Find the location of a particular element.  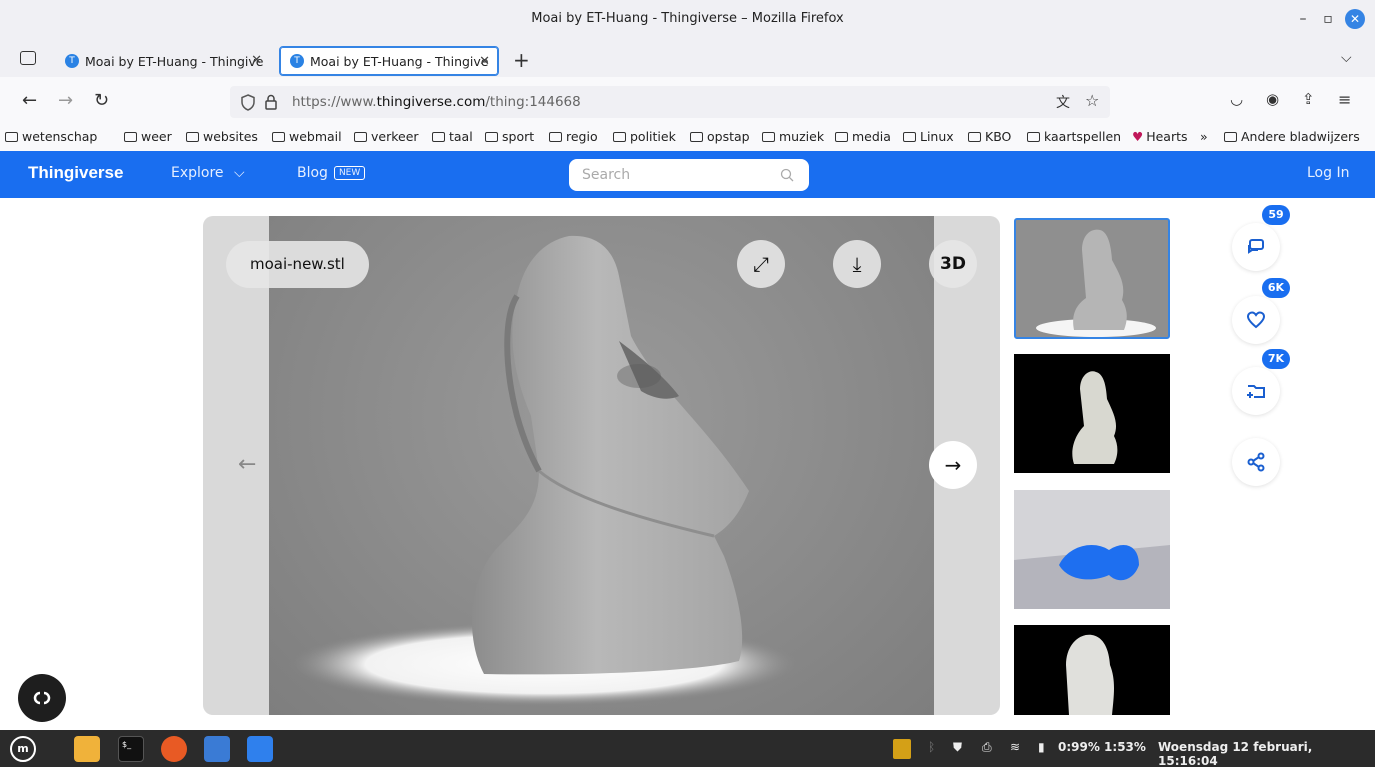

clock: Woensdag 12 februari, 15:16:04 is located at coordinates (1266, 754).